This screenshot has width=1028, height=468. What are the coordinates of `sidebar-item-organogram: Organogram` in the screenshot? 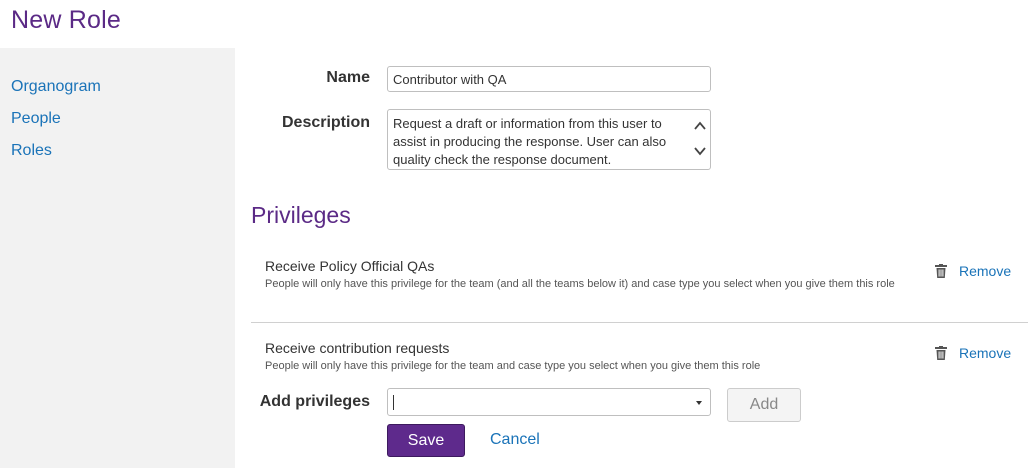 It's located at (56, 87).